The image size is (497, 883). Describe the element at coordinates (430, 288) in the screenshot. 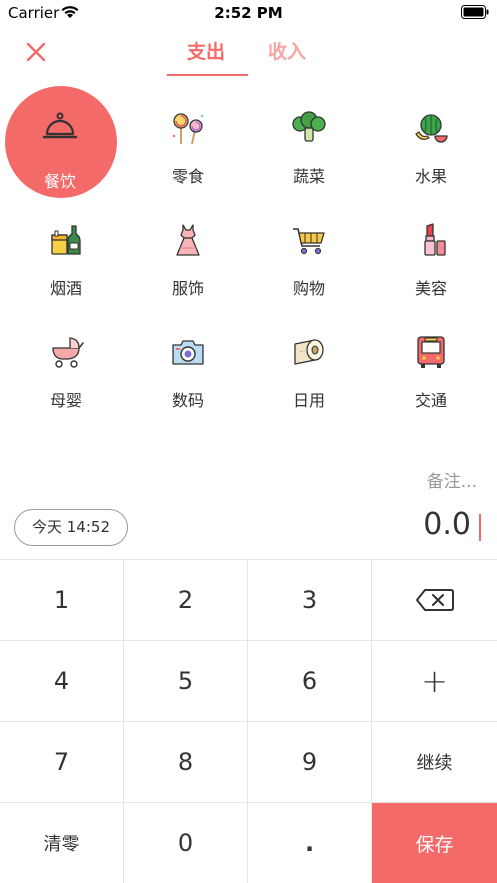

I see `category-label: 美容` at that location.